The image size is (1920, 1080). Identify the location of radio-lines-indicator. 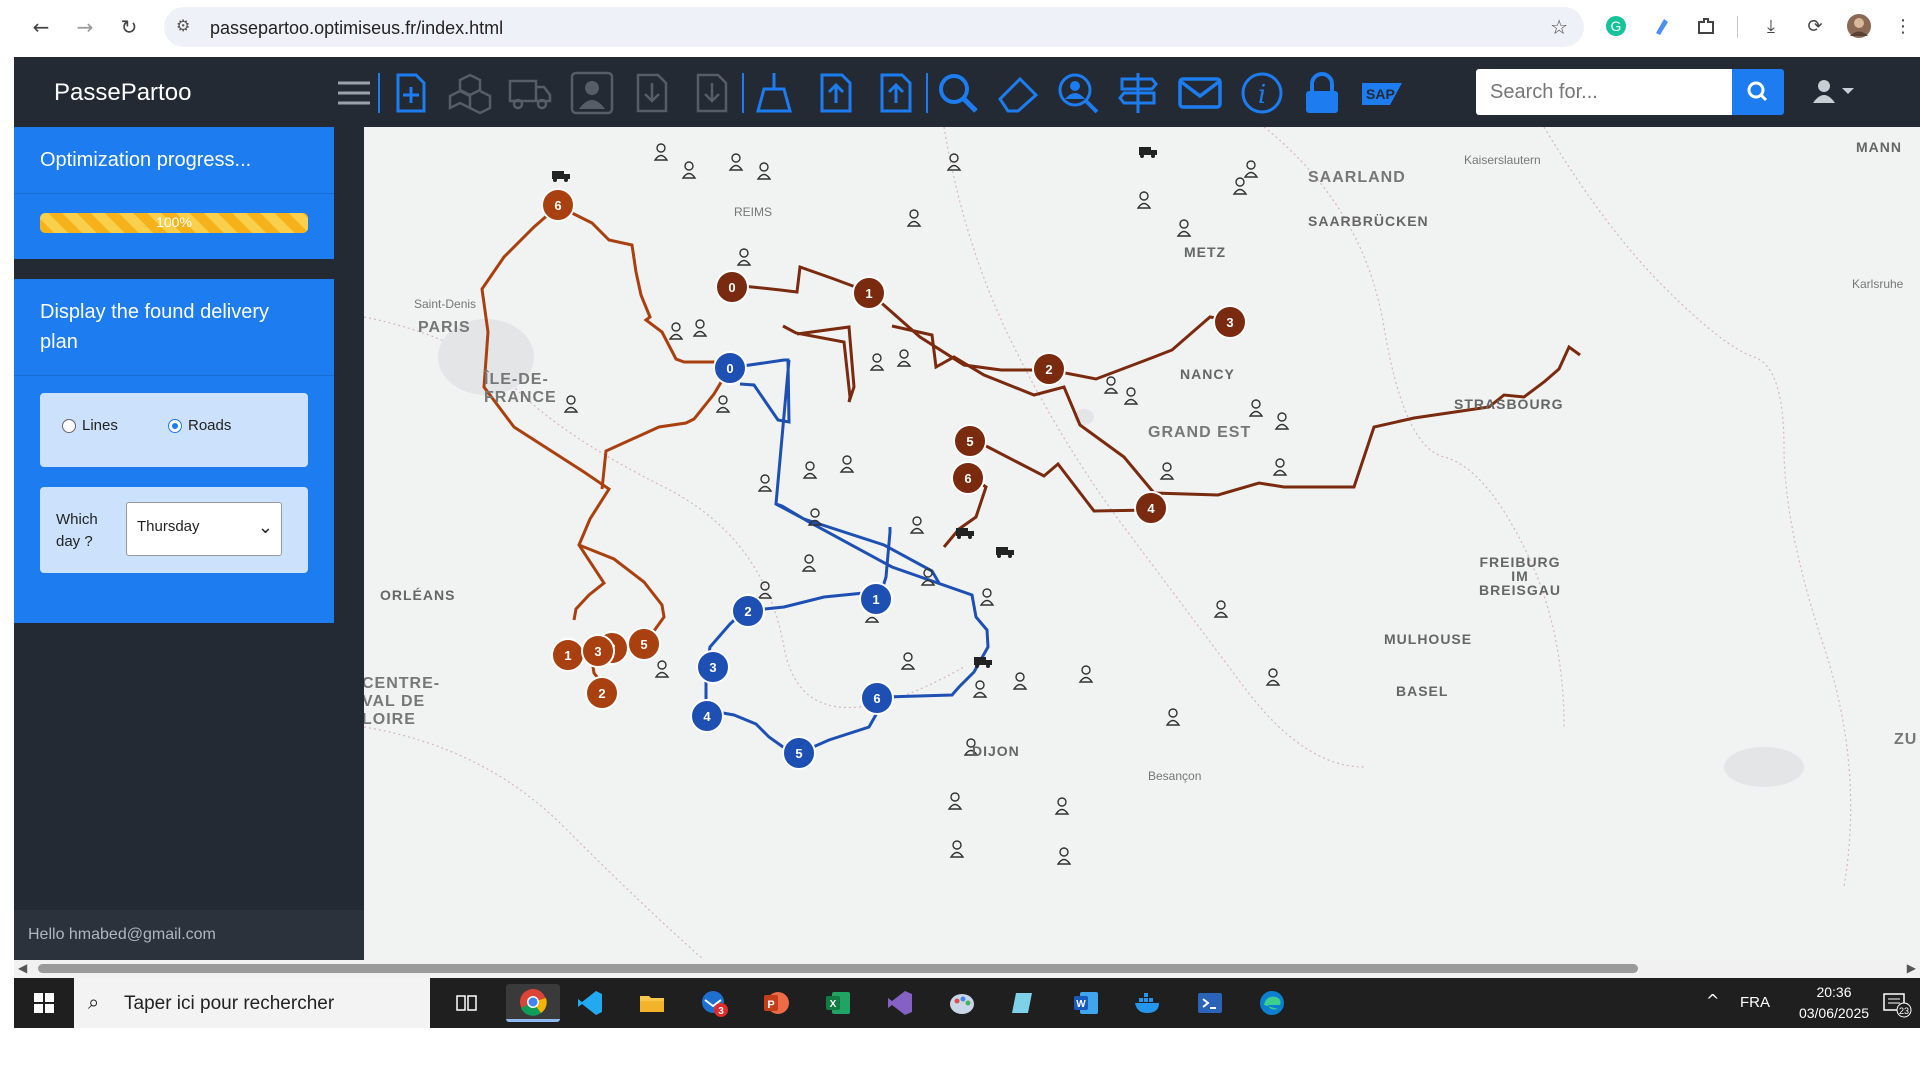
(69, 425).